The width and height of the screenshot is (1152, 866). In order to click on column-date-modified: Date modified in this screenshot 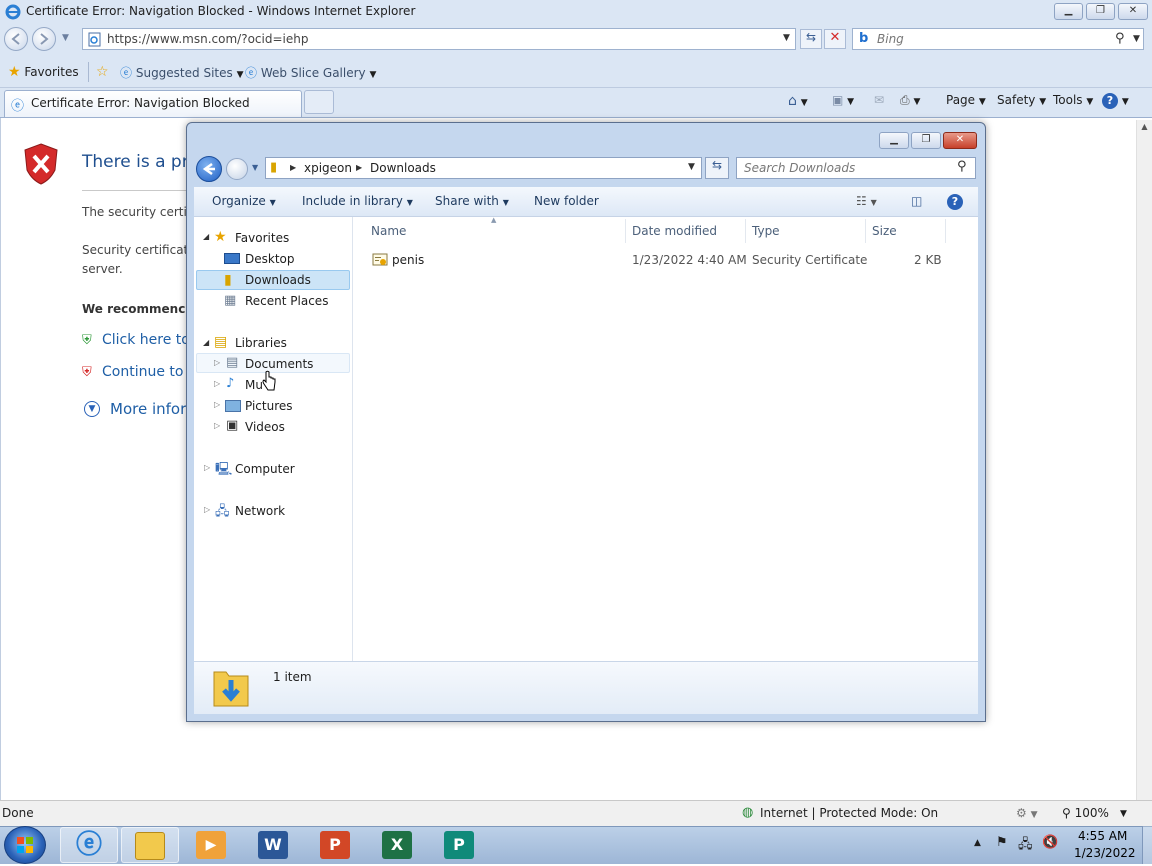, I will do `click(674, 231)`.